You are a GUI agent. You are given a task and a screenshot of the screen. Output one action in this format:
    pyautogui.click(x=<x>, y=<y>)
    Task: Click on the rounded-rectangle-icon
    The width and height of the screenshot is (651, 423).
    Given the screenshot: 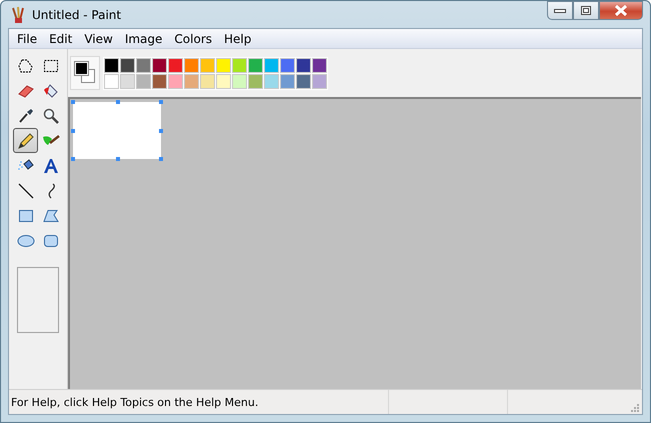 What is the action you would take?
    pyautogui.click(x=50, y=241)
    